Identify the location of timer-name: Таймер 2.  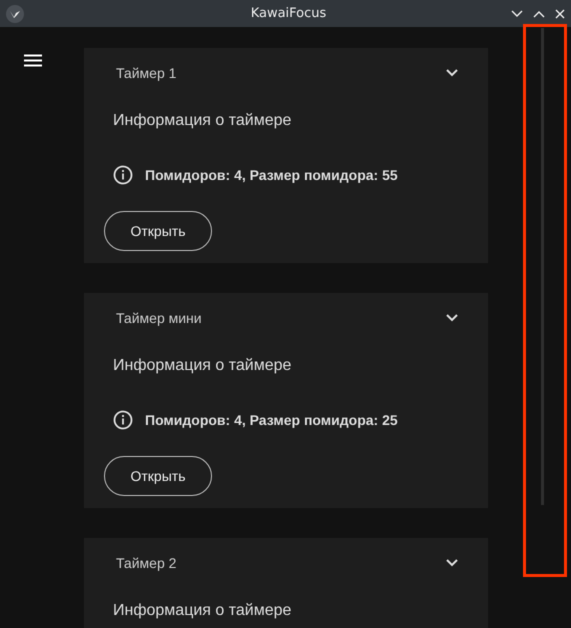
(146, 563).